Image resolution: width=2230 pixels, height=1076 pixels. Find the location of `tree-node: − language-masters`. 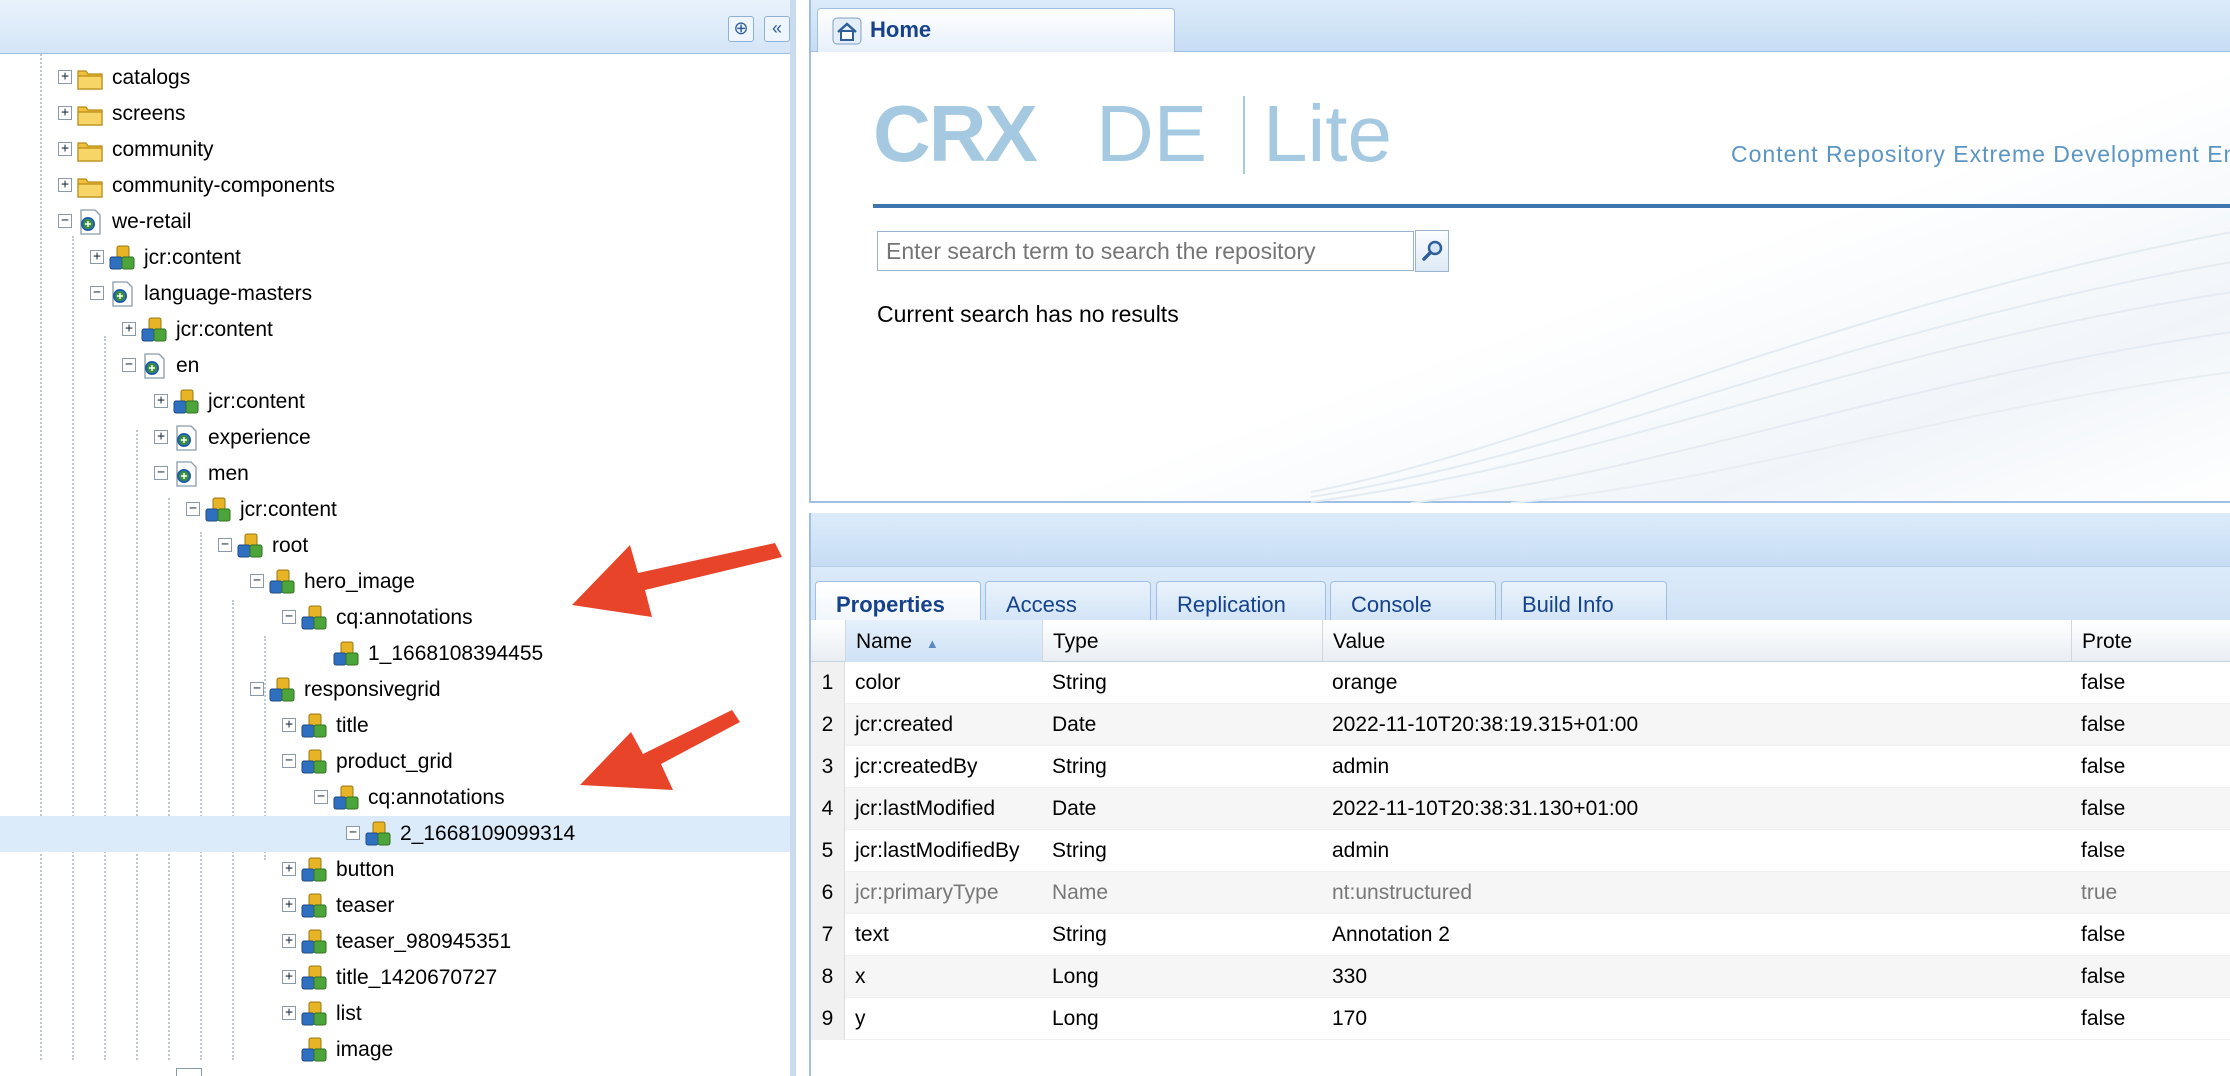

tree-node: − language-masters is located at coordinates (395, 294).